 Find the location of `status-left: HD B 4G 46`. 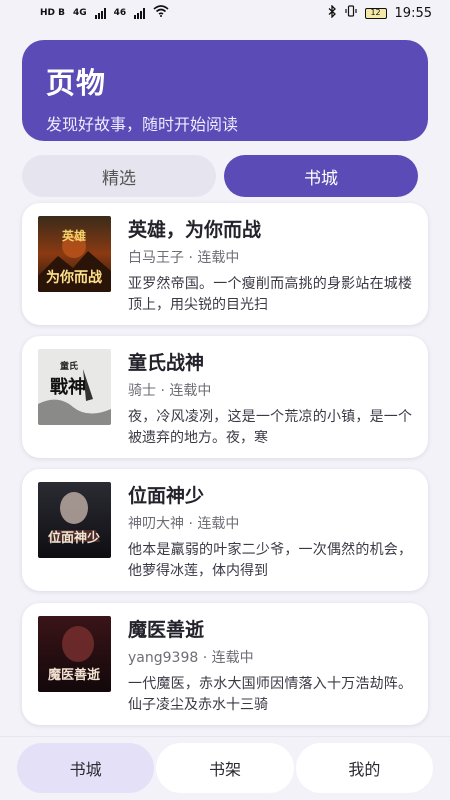

status-left: HD B 4G 46 is located at coordinates (104, 13).